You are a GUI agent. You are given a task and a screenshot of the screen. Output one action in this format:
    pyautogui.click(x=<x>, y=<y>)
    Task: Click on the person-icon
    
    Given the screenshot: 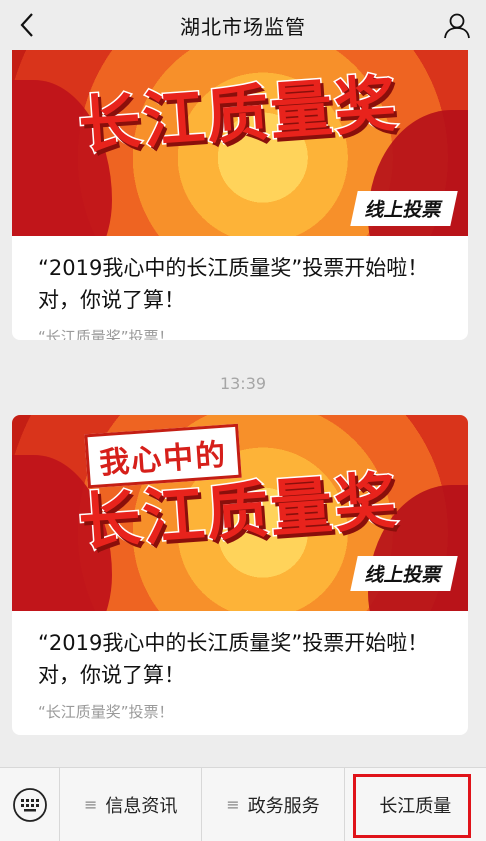 What is the action you would take?
    pyautogui.click(x=457, y=26)
    